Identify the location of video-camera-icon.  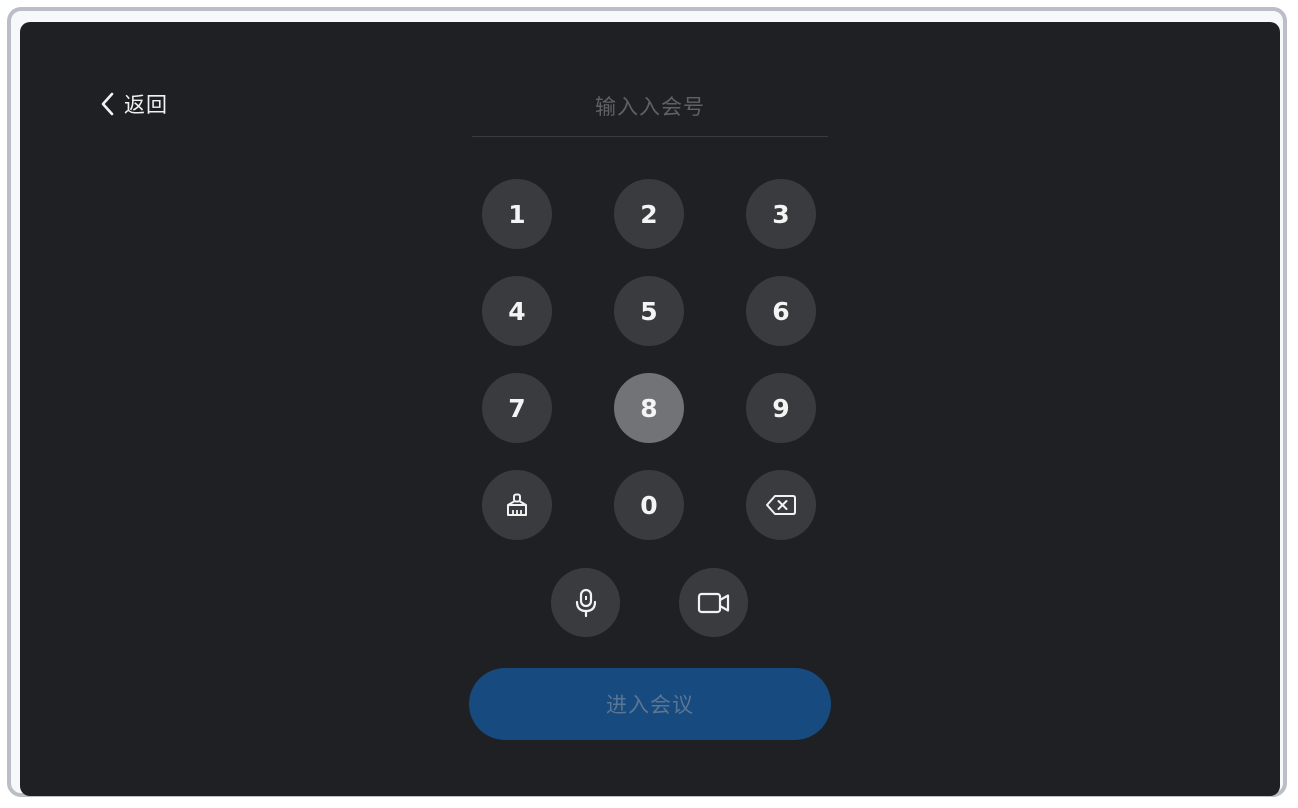
(714, 603).